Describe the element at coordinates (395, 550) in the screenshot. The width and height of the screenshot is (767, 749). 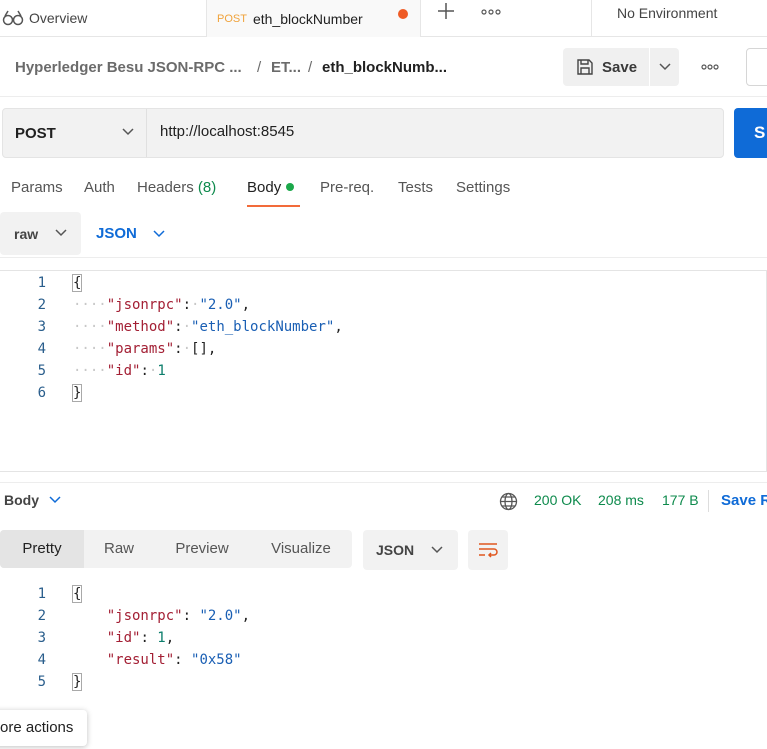
I see `response-format-label: JSON` at that location.